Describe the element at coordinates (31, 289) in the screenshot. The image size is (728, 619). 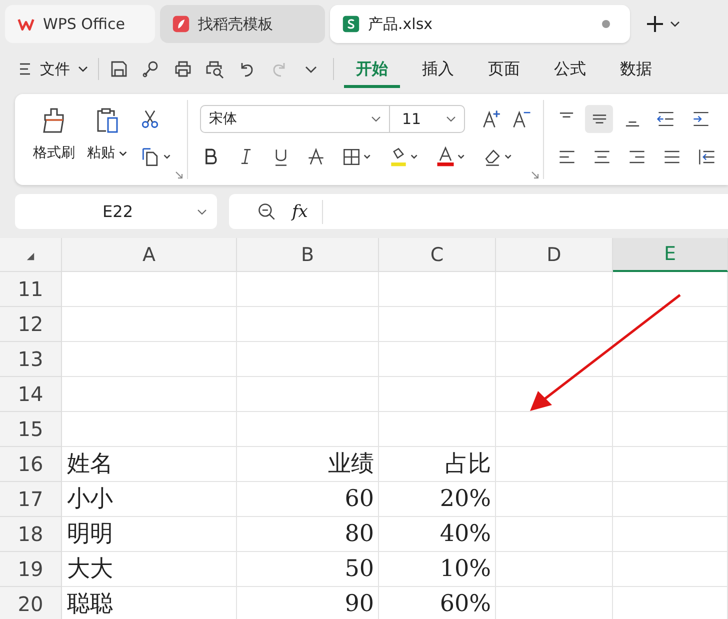
I see `row-header: 11` at that location.